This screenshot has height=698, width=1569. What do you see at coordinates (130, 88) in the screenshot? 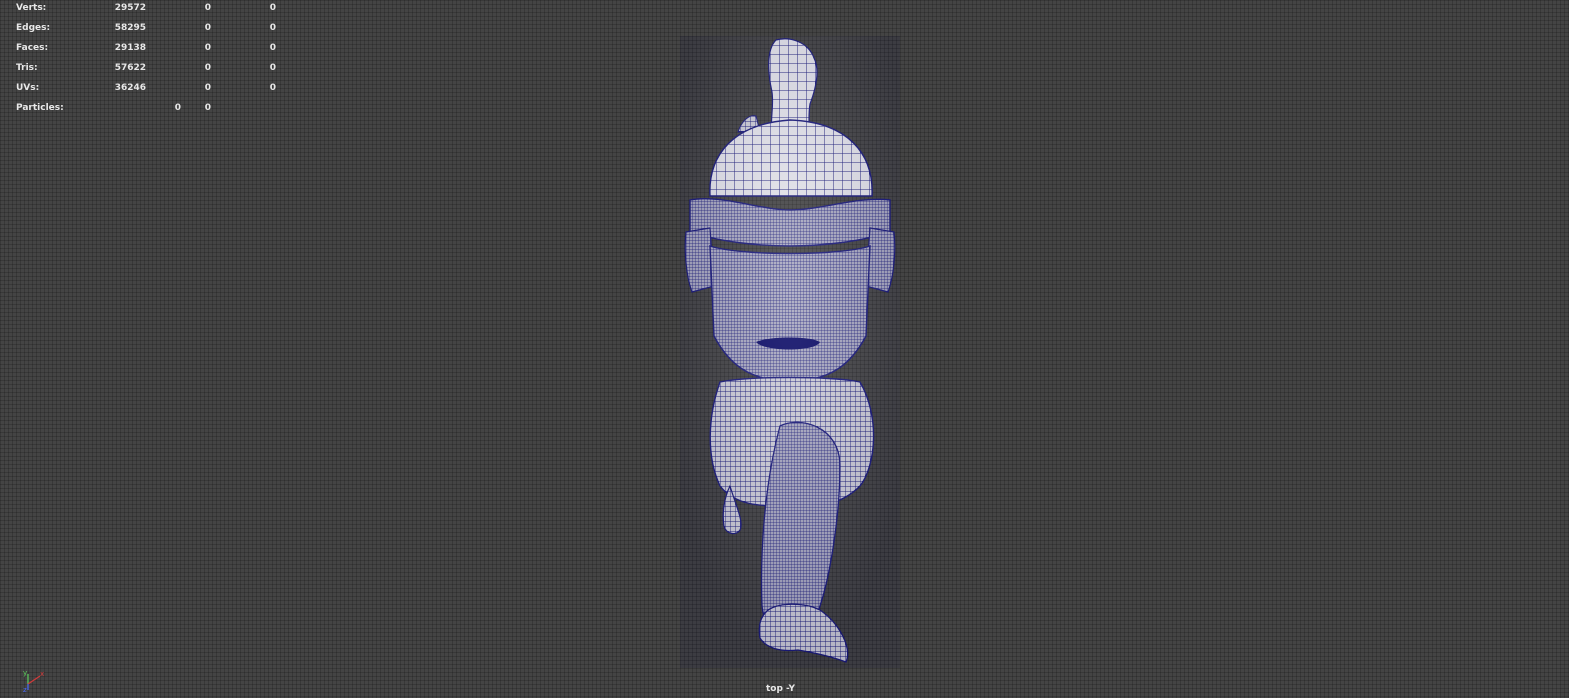
I see `hud-value: 36246` at bounding box center [130, 88].